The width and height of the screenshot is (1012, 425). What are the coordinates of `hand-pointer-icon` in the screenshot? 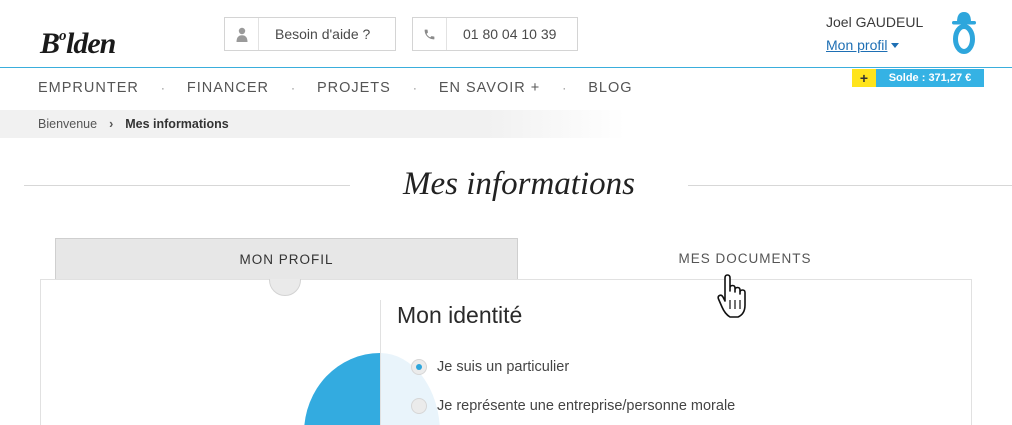 It's located at (732, 297).